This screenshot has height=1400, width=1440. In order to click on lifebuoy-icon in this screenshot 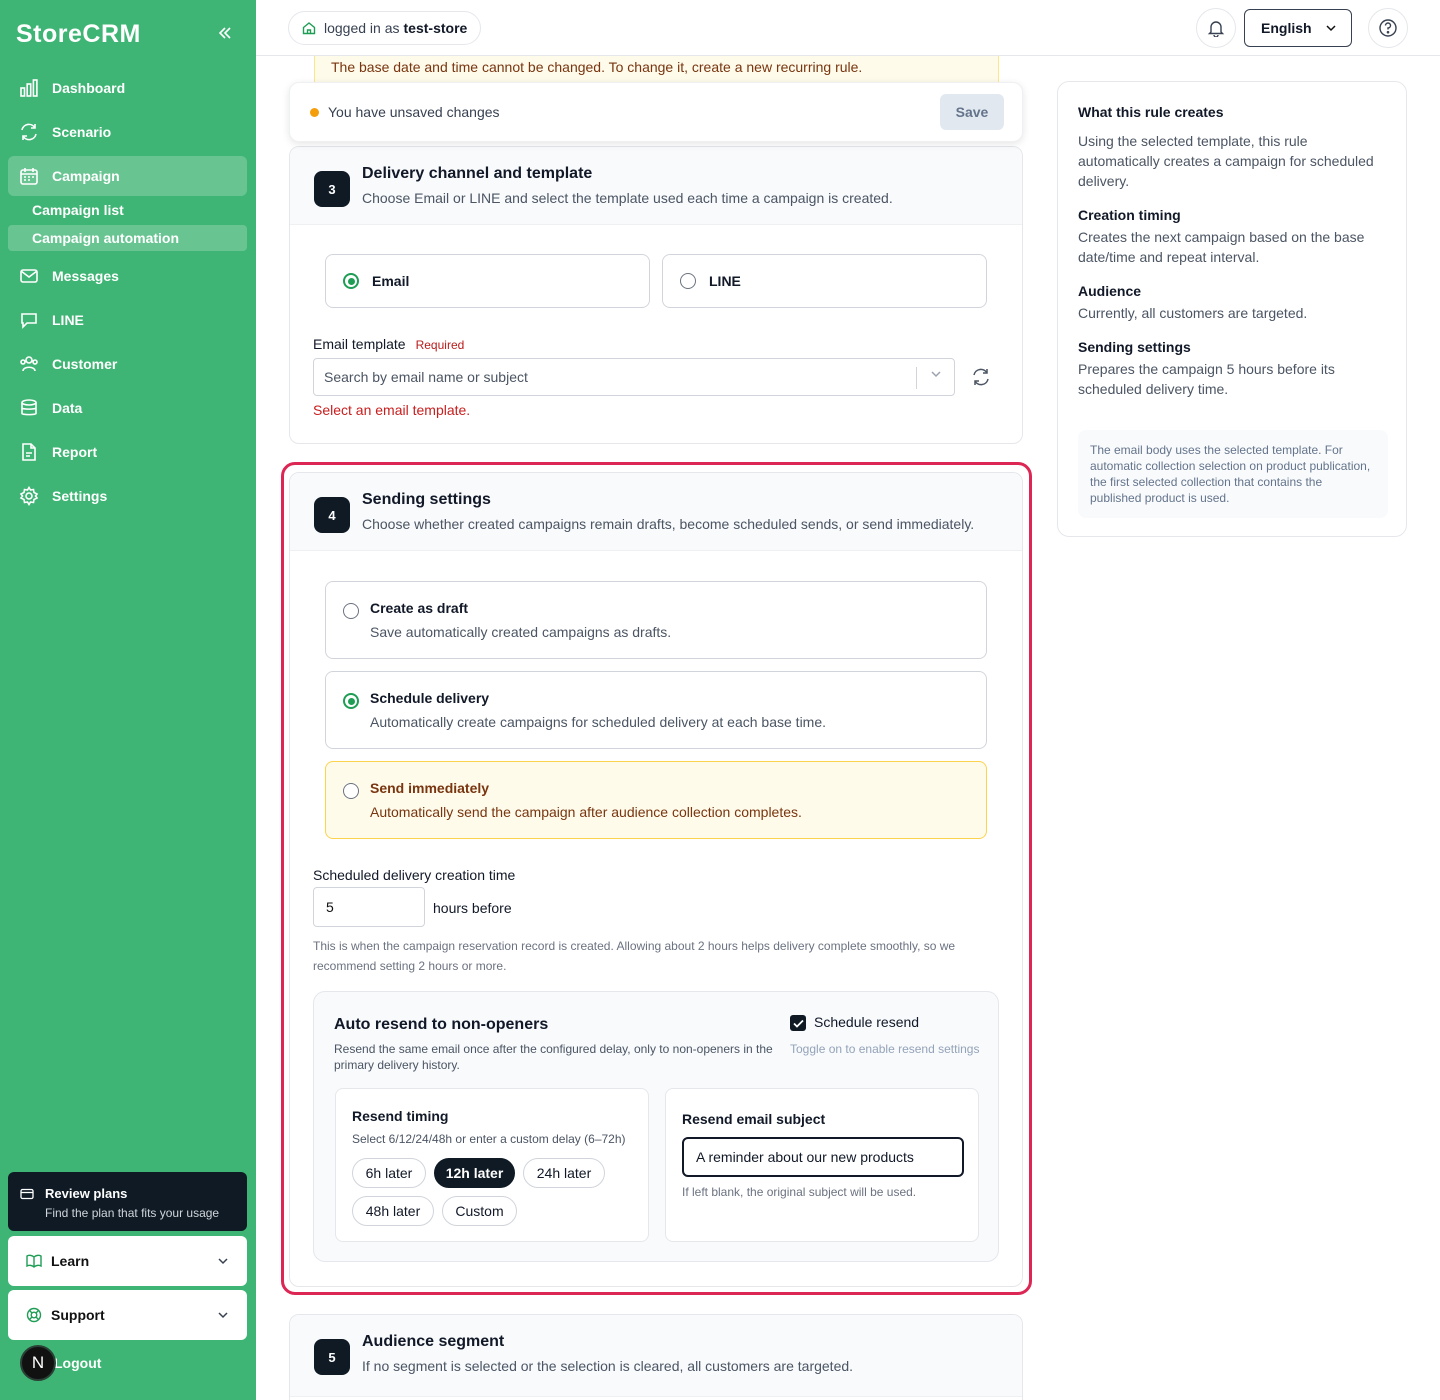, I will do `click(34, 1315)`.